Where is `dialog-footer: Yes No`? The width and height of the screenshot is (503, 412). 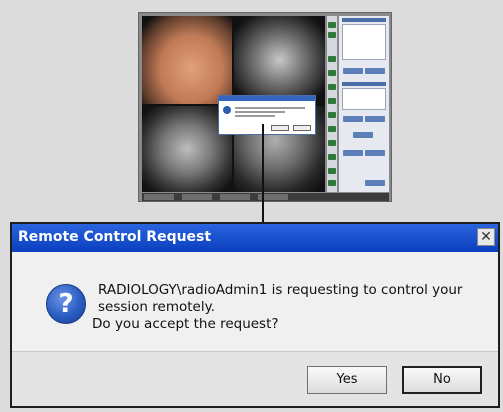
dialog-footer: Yes No is located at coordinates (255, 378).